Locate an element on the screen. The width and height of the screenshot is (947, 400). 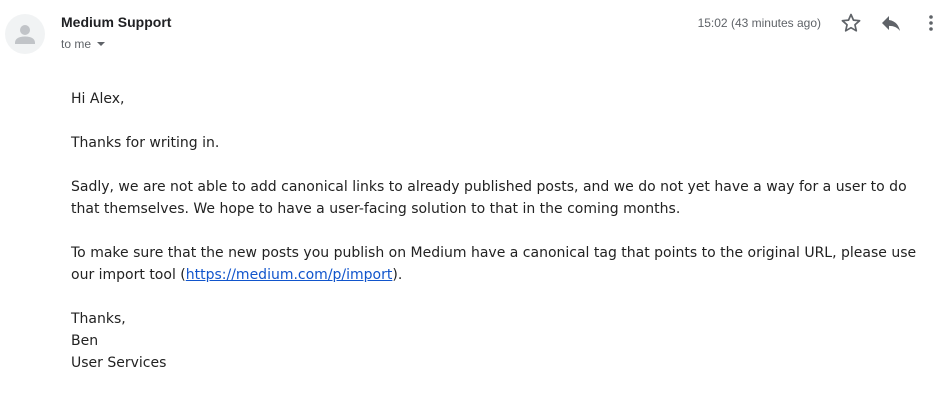
greeting: Hi Alex, is located at coordinates (98, 99).